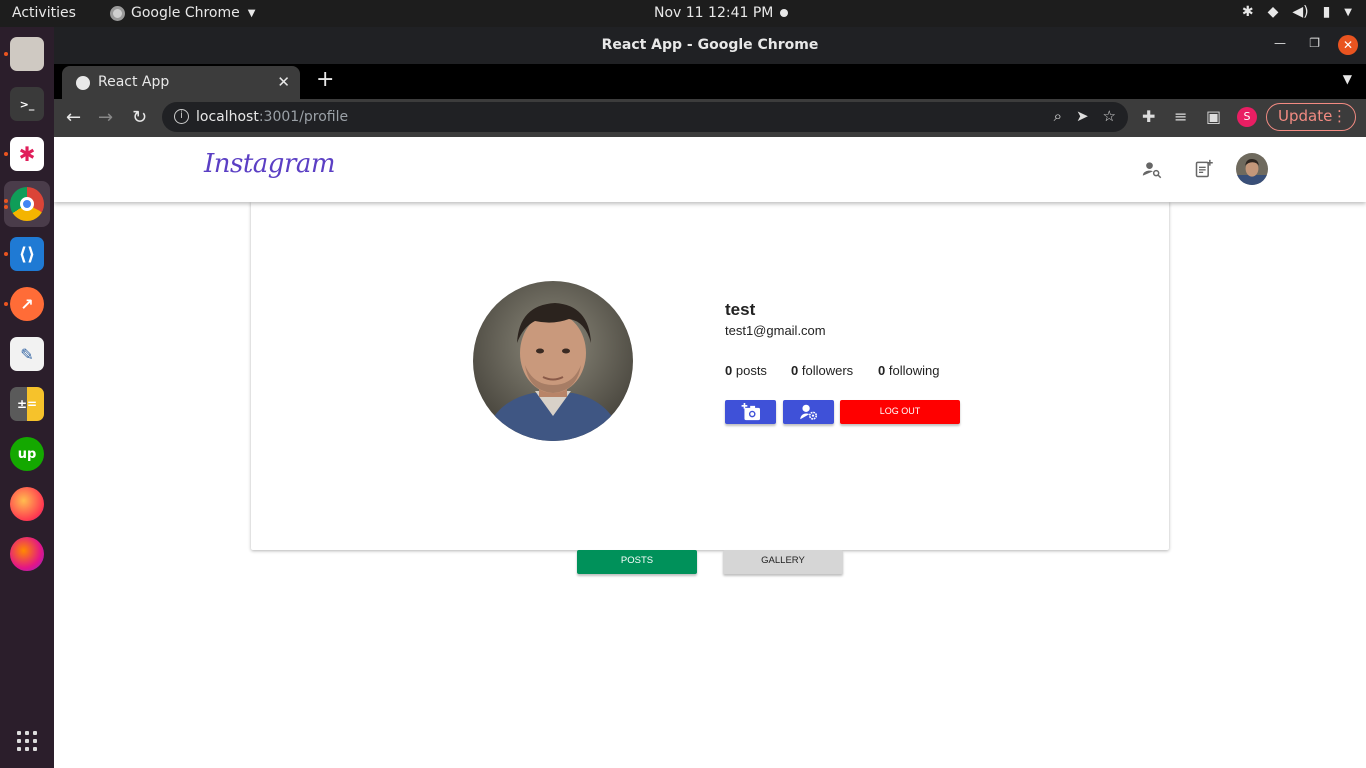 This screenshot has height=768, width=1366. What do you see at coordinates (1339, 116) in the screenshot?
I see `kebab-menu-icon: ⋮` at bounding box center [1339, 116].